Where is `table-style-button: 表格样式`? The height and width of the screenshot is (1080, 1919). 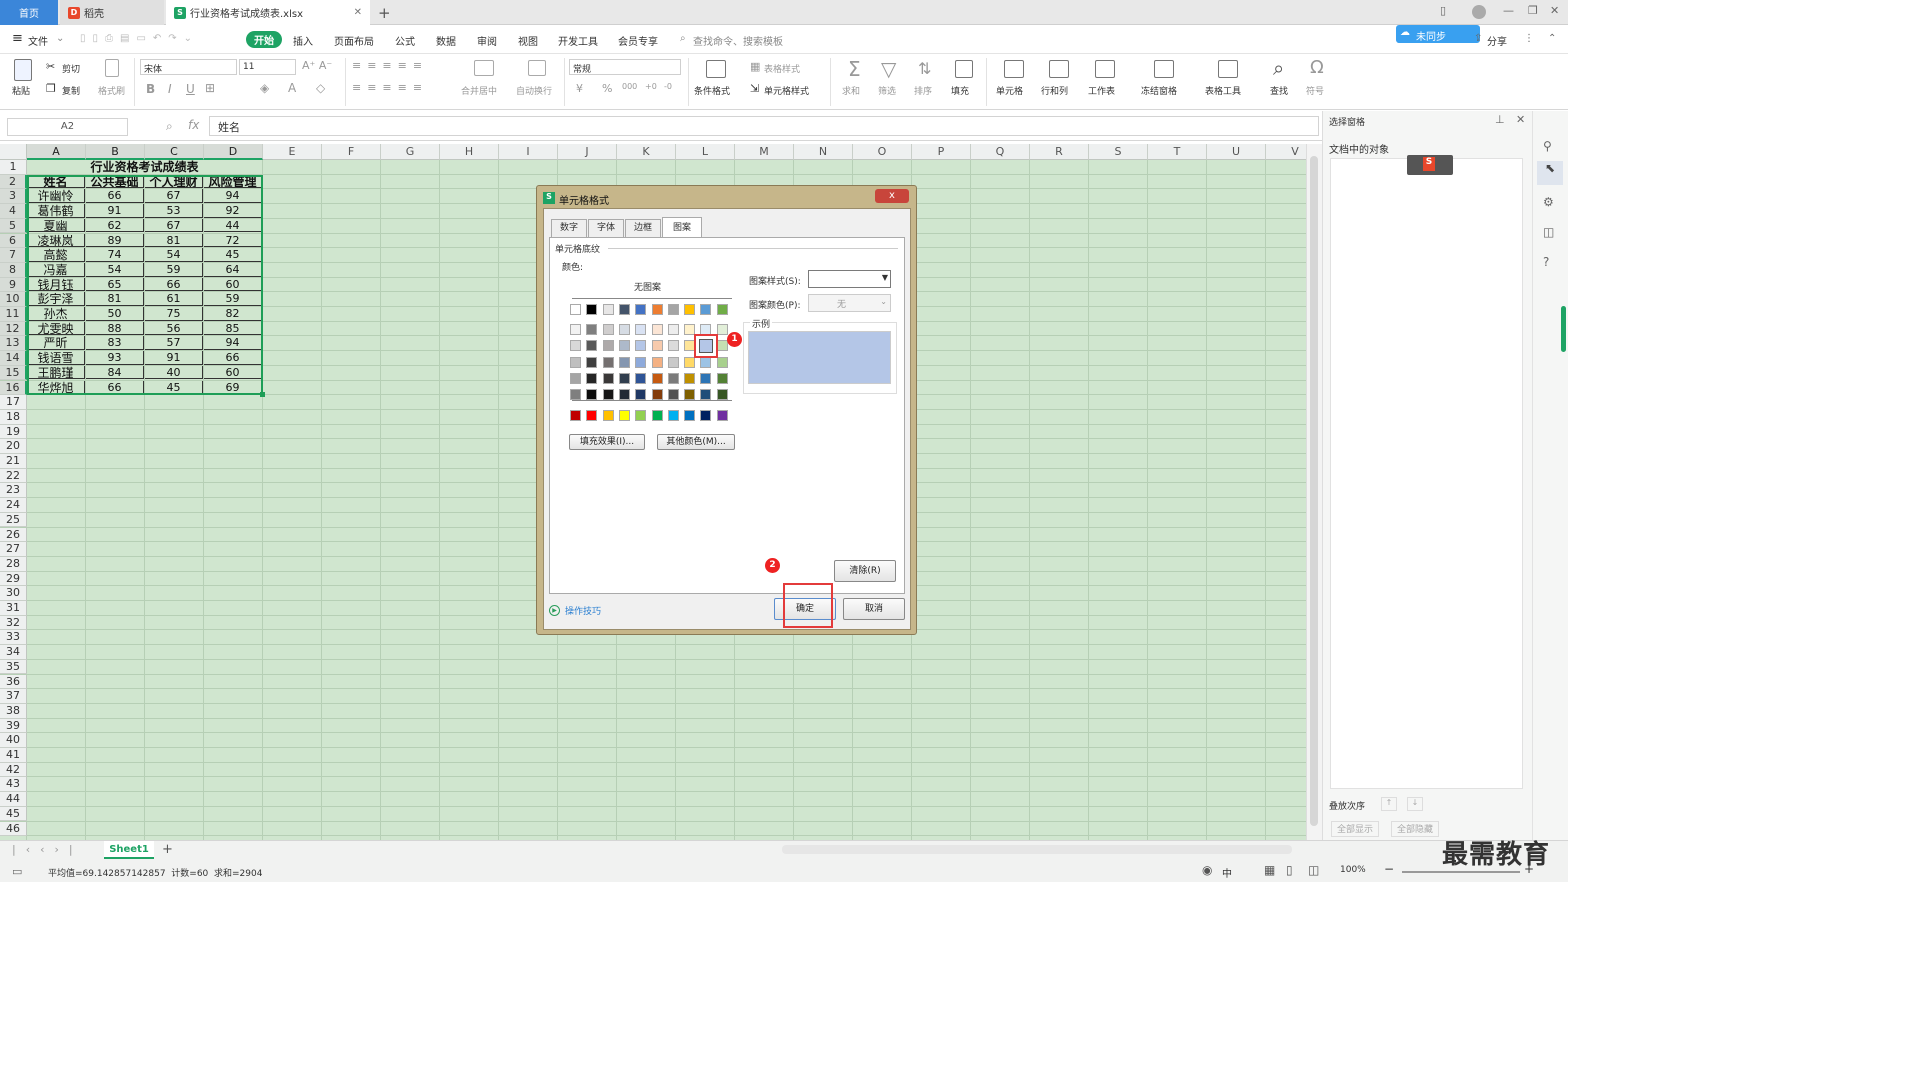 table-style-button: 表格样式 is located at coordinates (782, 68).